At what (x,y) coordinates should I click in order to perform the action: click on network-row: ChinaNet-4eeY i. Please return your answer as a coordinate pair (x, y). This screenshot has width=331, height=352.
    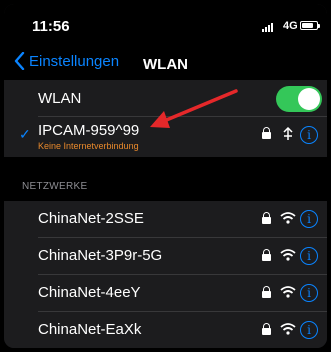
    Looking at the image, I should click on (165, 293).